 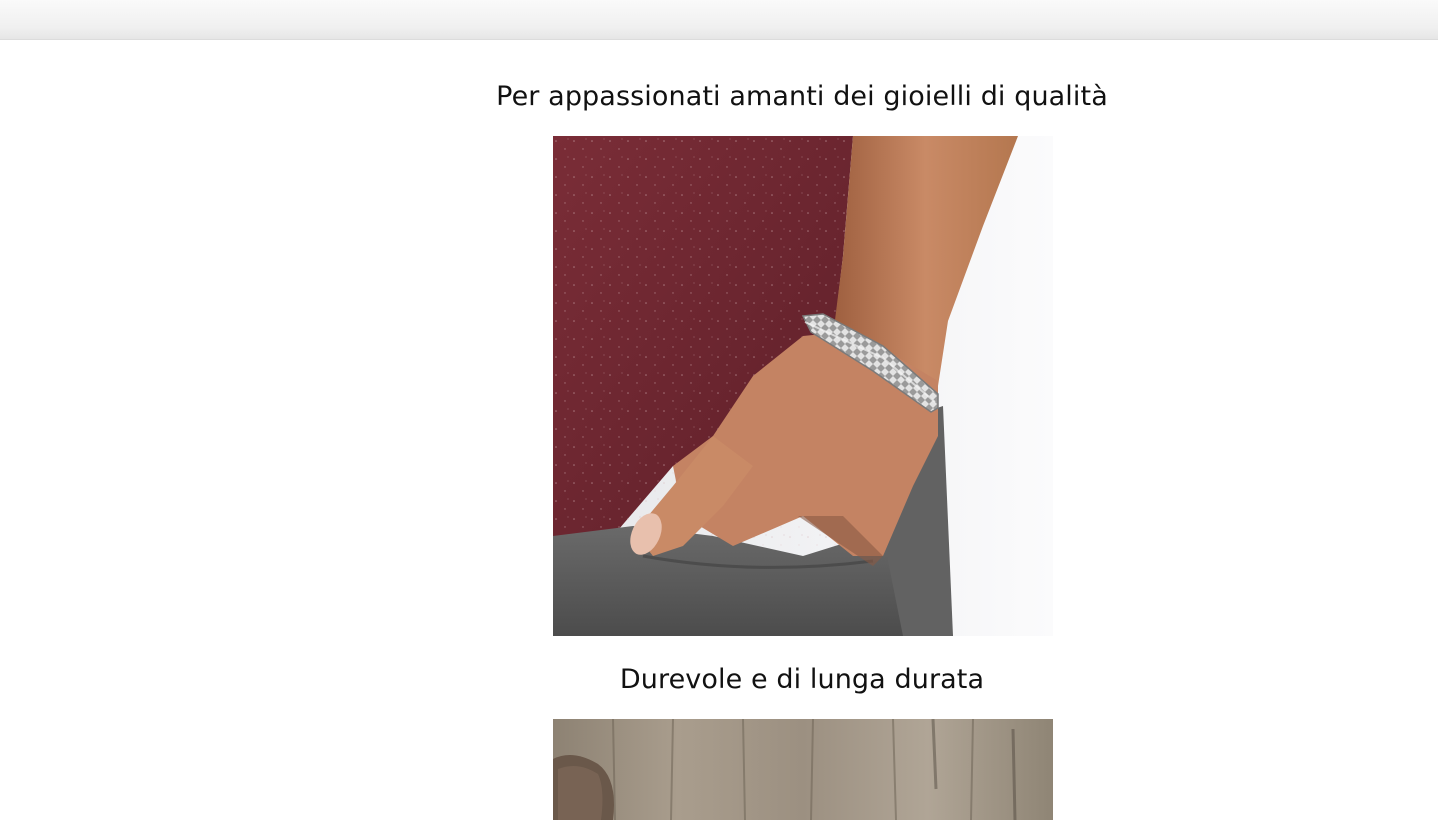 What do you see at coordinates (803, 769) in the screenshot?
I see `bracelet-wood-photo` at bounding box center [803, 769].